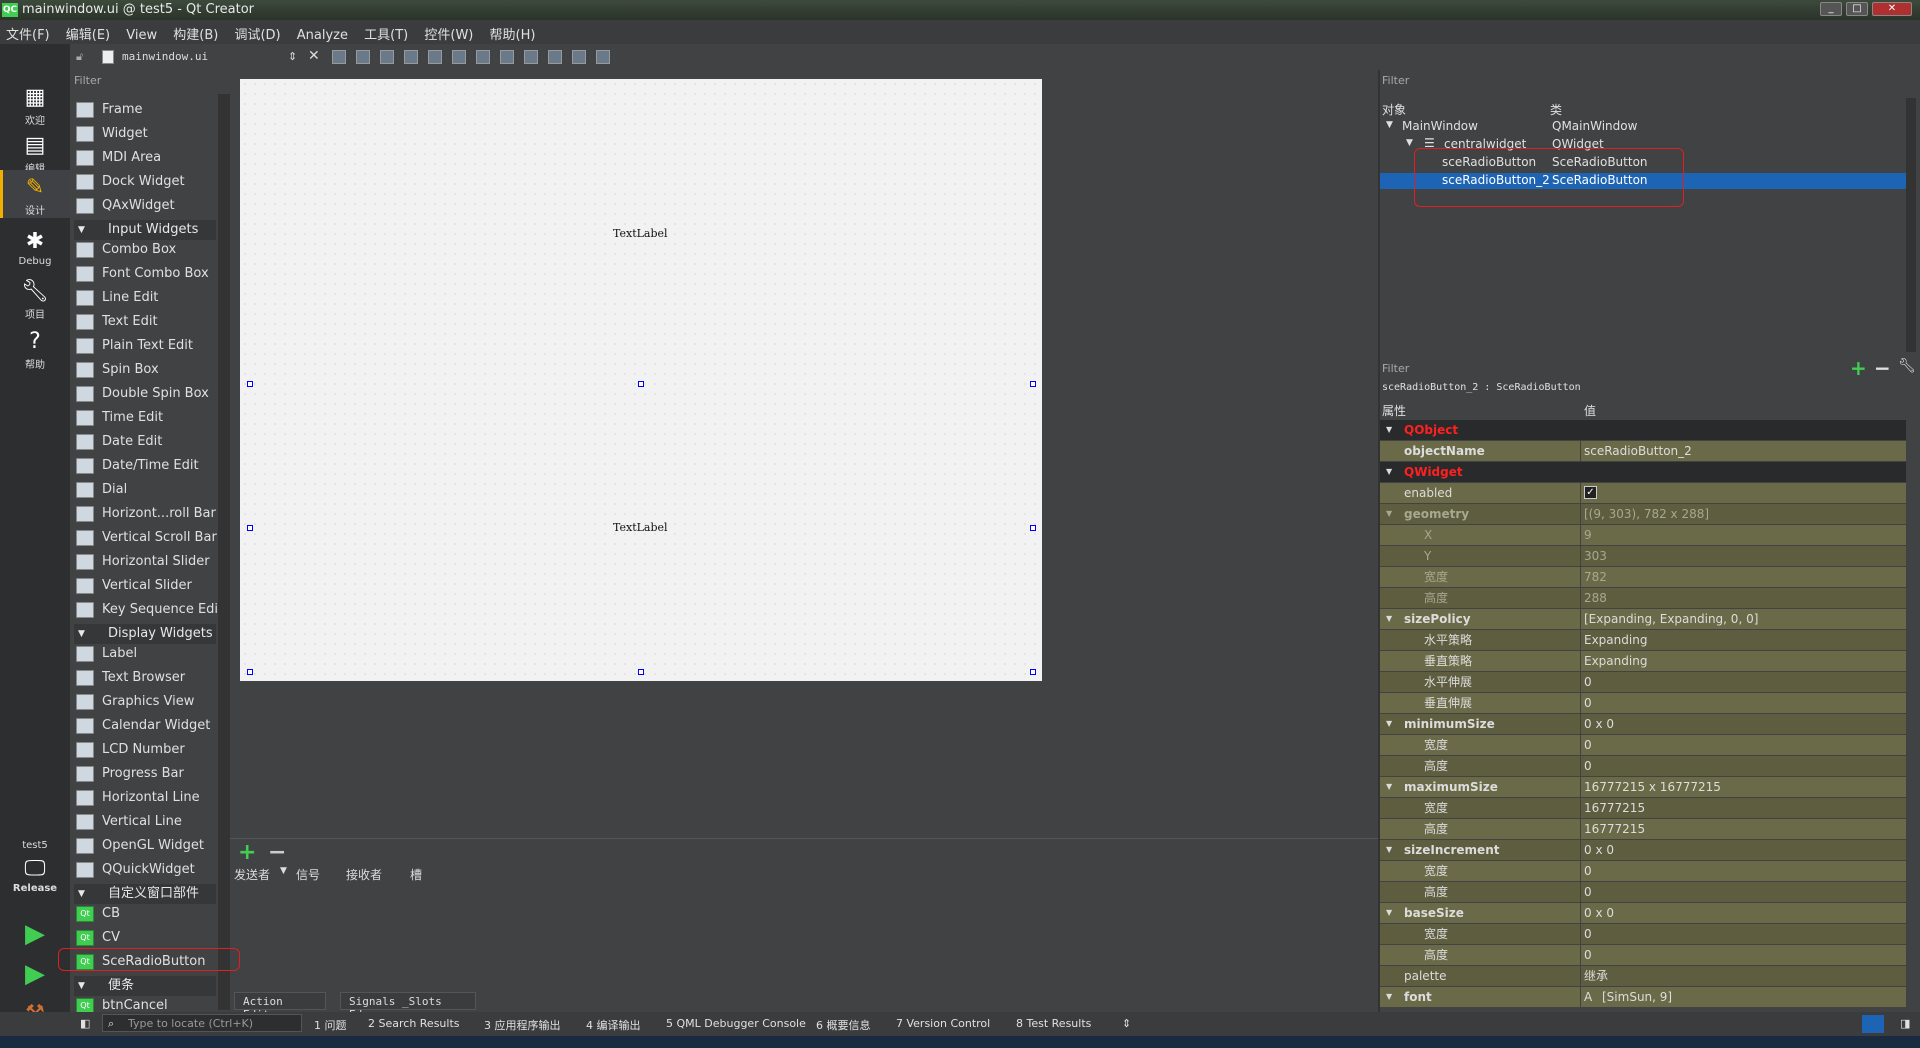 The height and width of the screenshot is (1048, 1920). What do you see at coordinates (640, 233) in the screenshot?
I see `text-label-top: TextLabel` at bounding box center [640, 233].